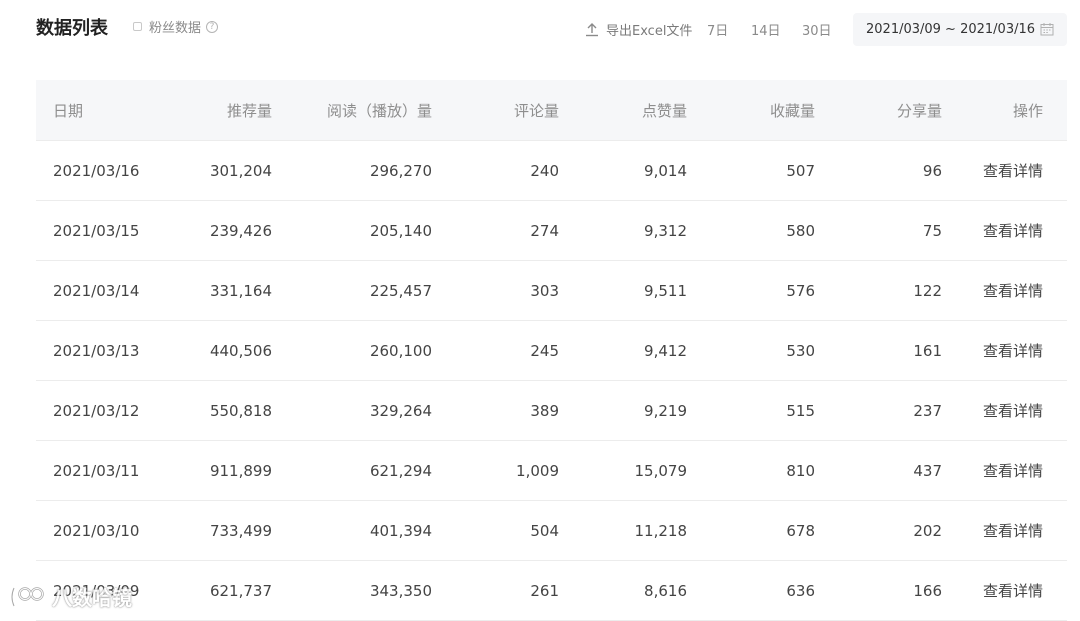  What do you see at coordinates (104, 170) in the screenshot?
I see `date-cell: 2021/03/16` at bounding box center [104, 170].